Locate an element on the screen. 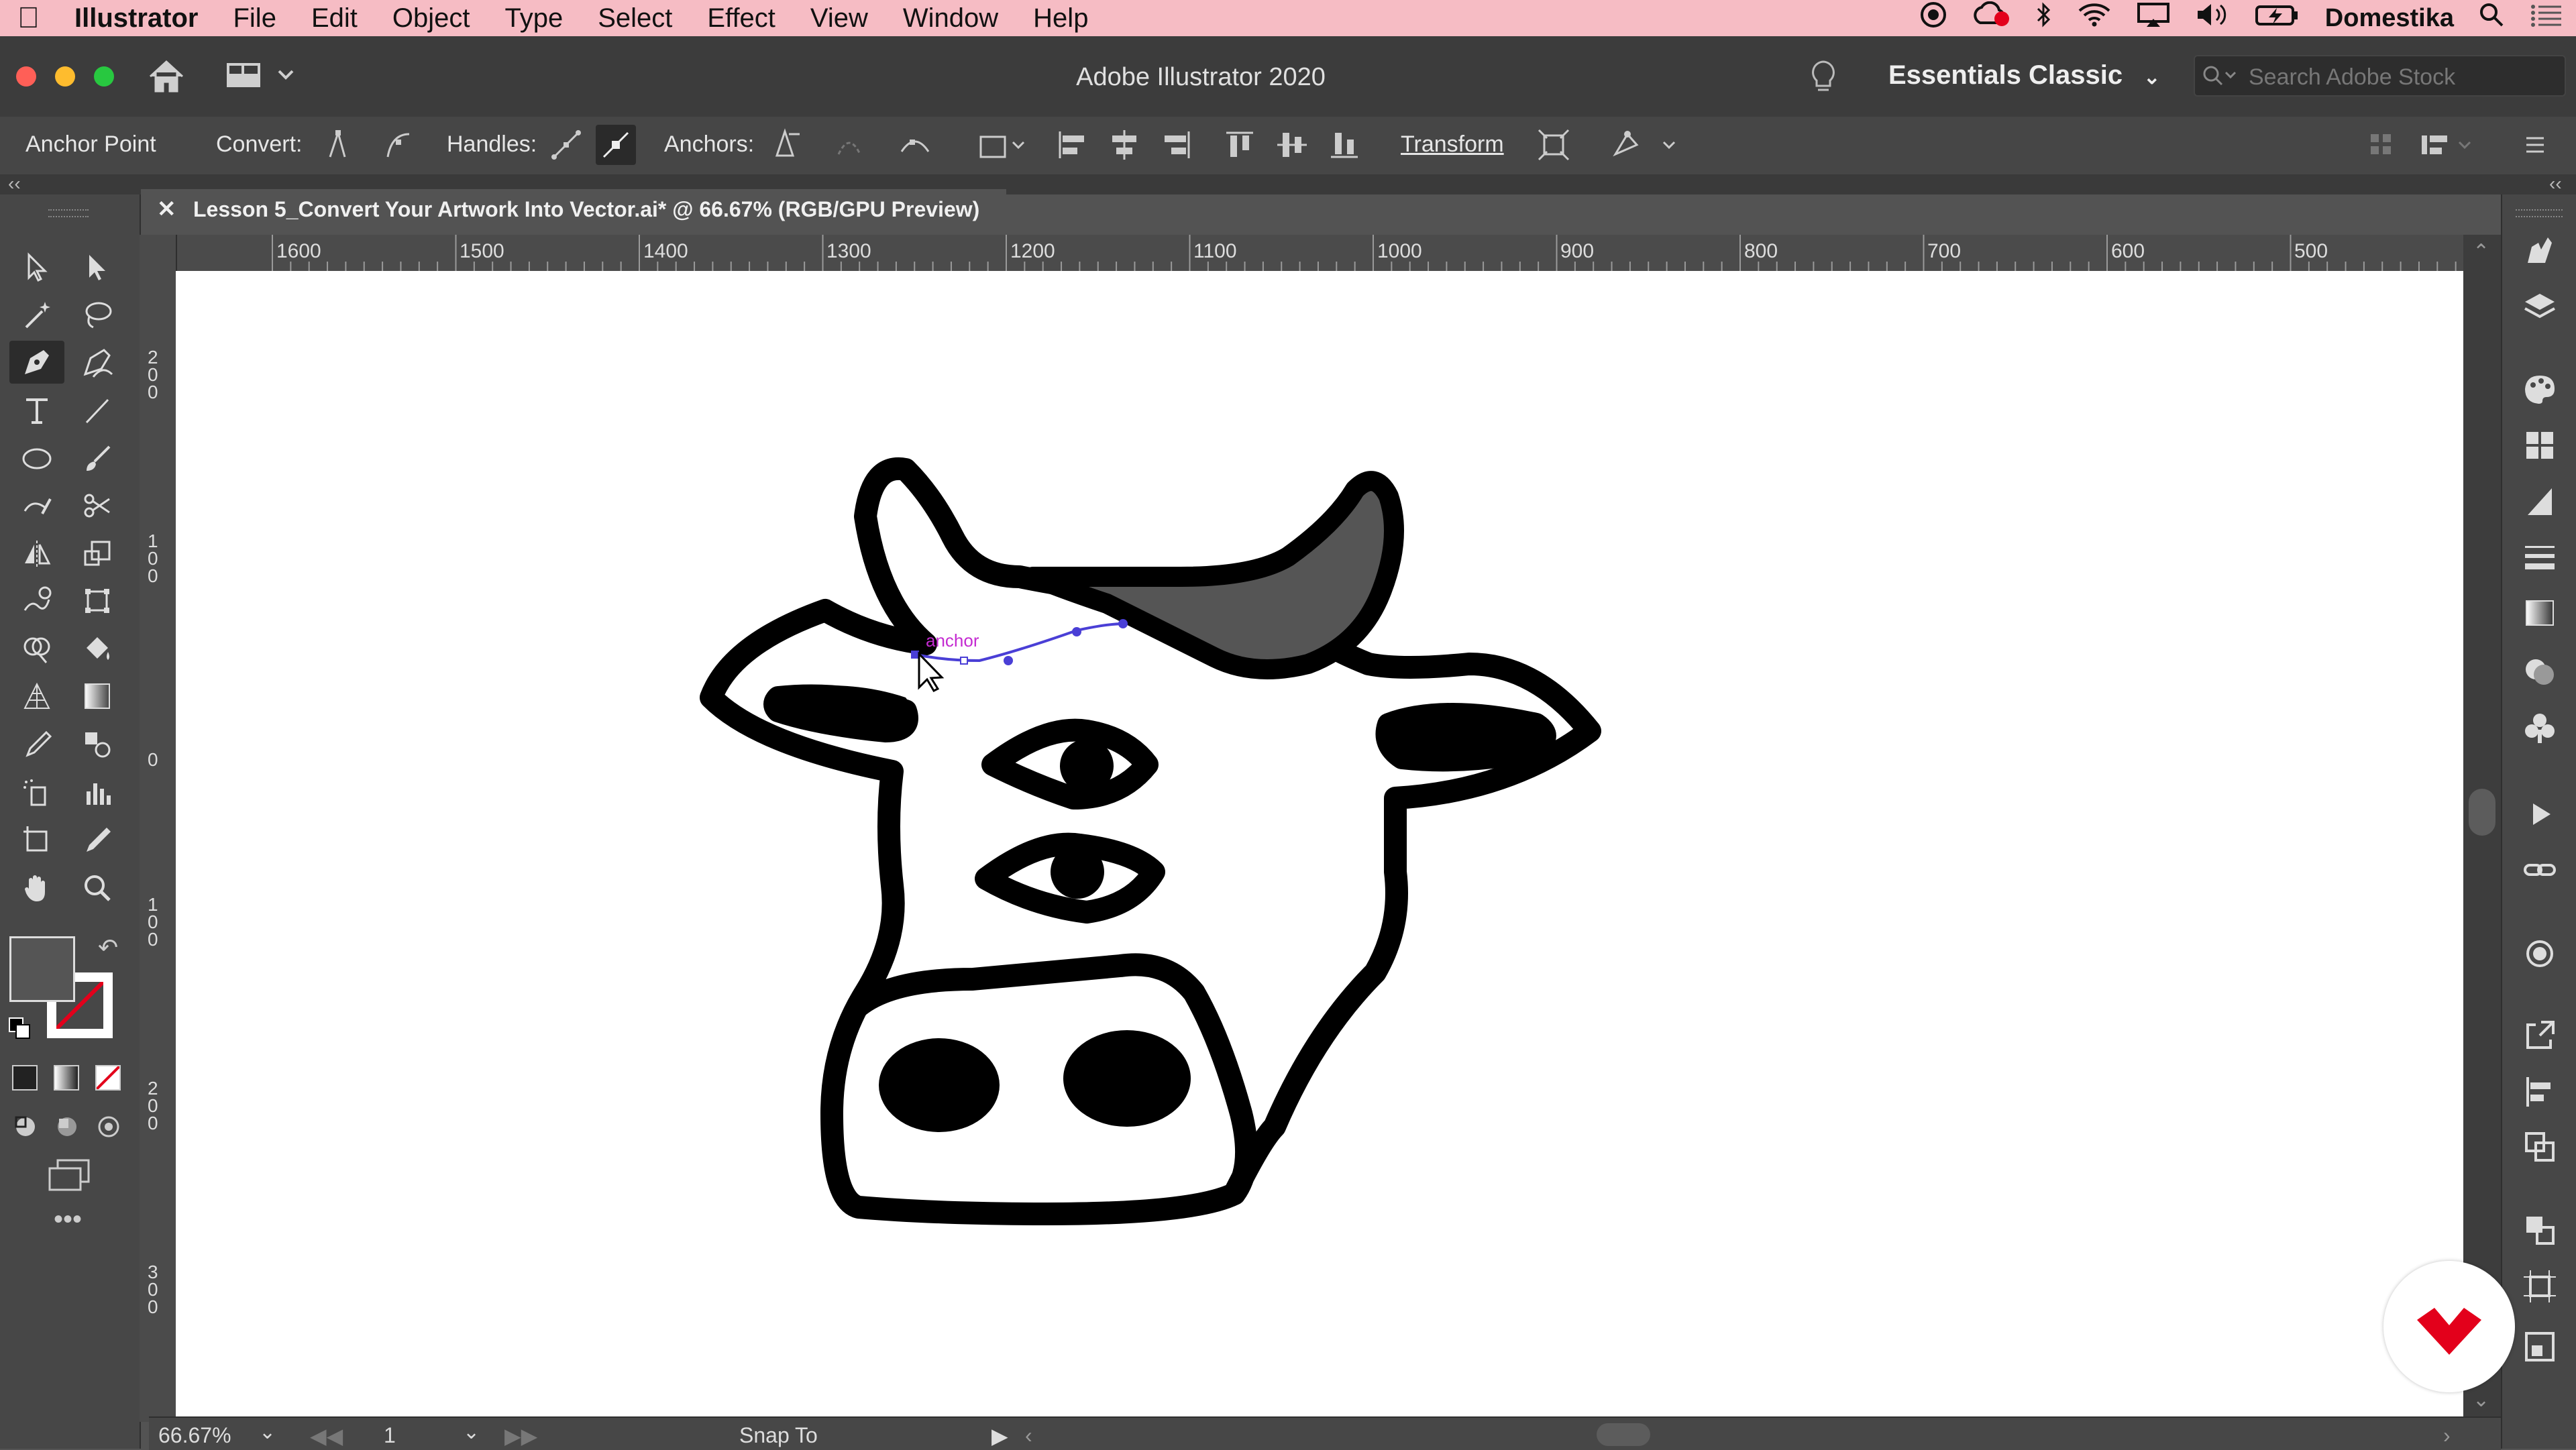 Image resolution: width=2576 pixels, height=1450 pixels. align-top-icon is located at coordinates (1240, 145).